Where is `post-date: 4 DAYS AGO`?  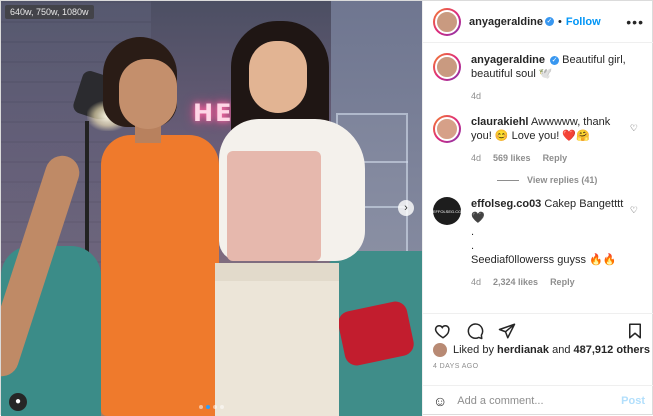
post-date: 4 DAYS AGO is located at coordinates (456, 366).